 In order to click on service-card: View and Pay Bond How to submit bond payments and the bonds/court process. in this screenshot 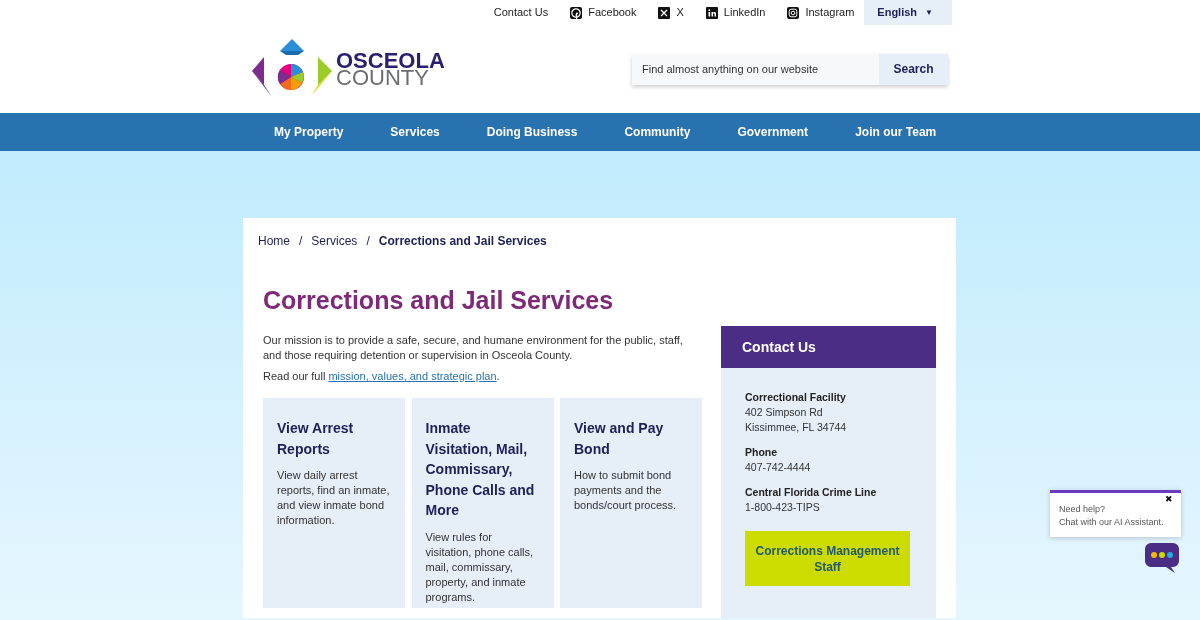, I will do `click(631, 503)`.